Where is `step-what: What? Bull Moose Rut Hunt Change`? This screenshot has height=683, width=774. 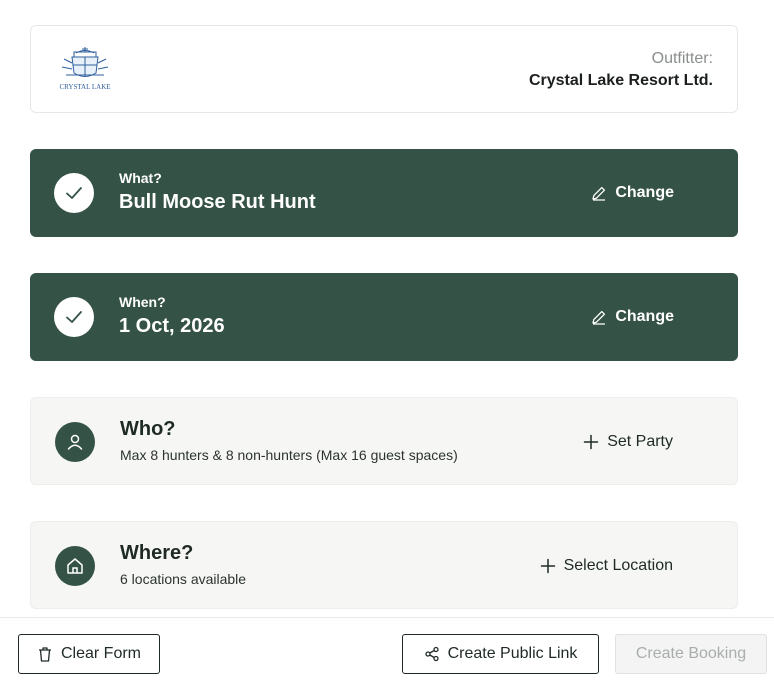 step-what: What? Bull Moose Rut Hunt Change is located at coordinates (384, 193).